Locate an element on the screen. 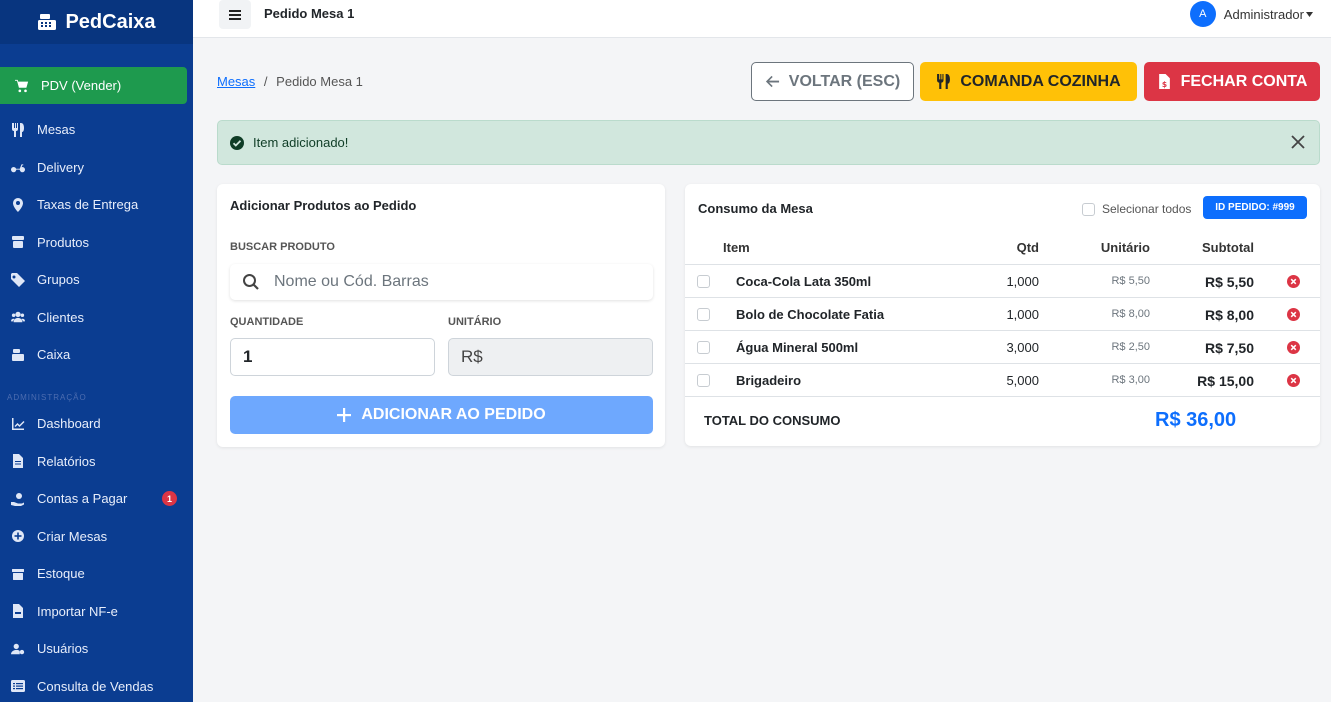  breadcrumb-link-mesas: Mesas is located at coordinates (236, 81).